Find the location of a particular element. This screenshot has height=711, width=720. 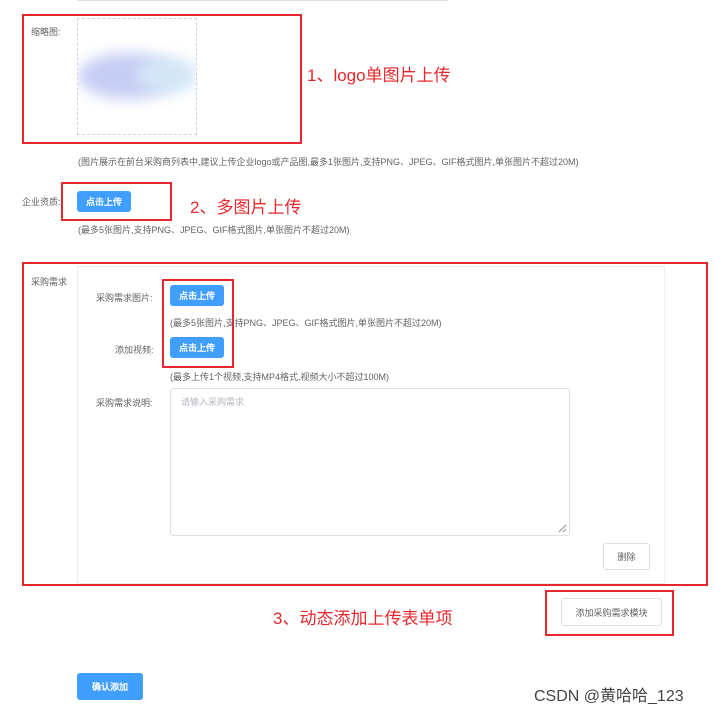

purchase-label: 采购需求 is located at coordinates (49, 282).